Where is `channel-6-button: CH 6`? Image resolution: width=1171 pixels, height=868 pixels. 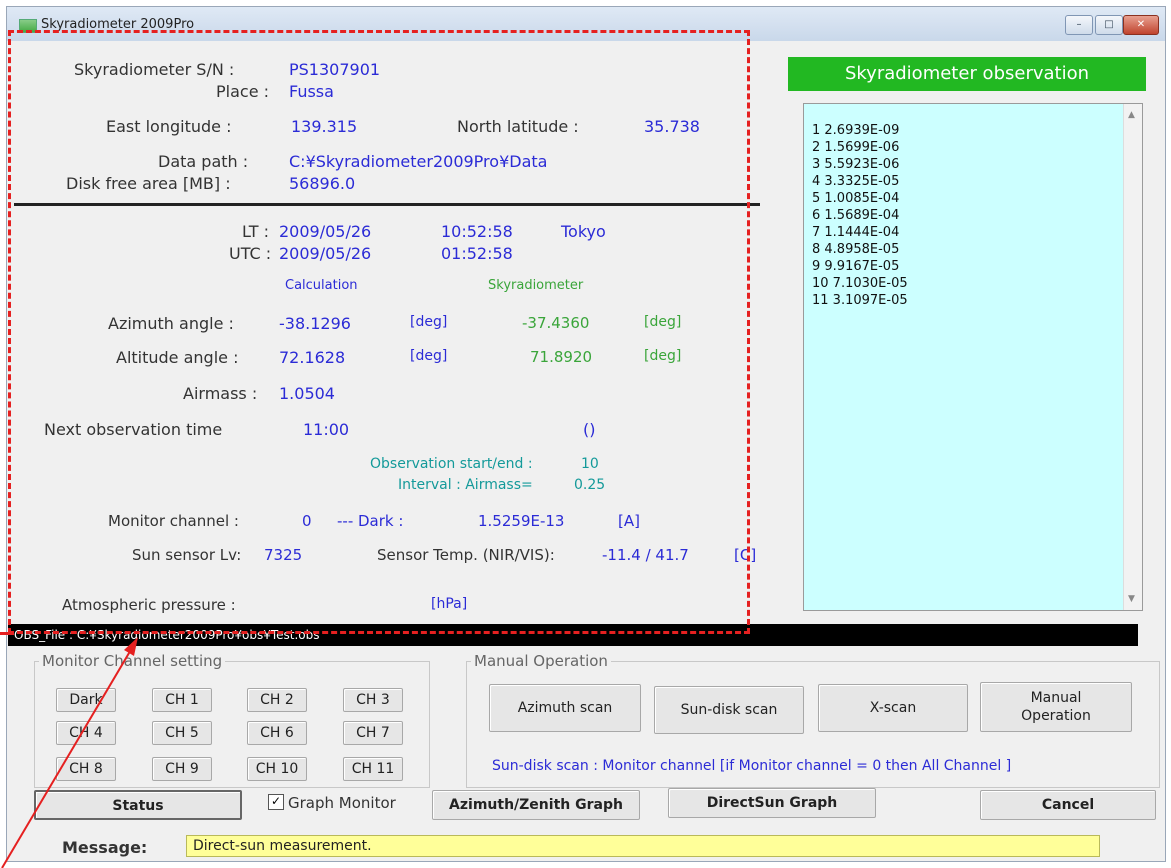
channel-6-button: CH 6 is located at coordinates (277, 733).